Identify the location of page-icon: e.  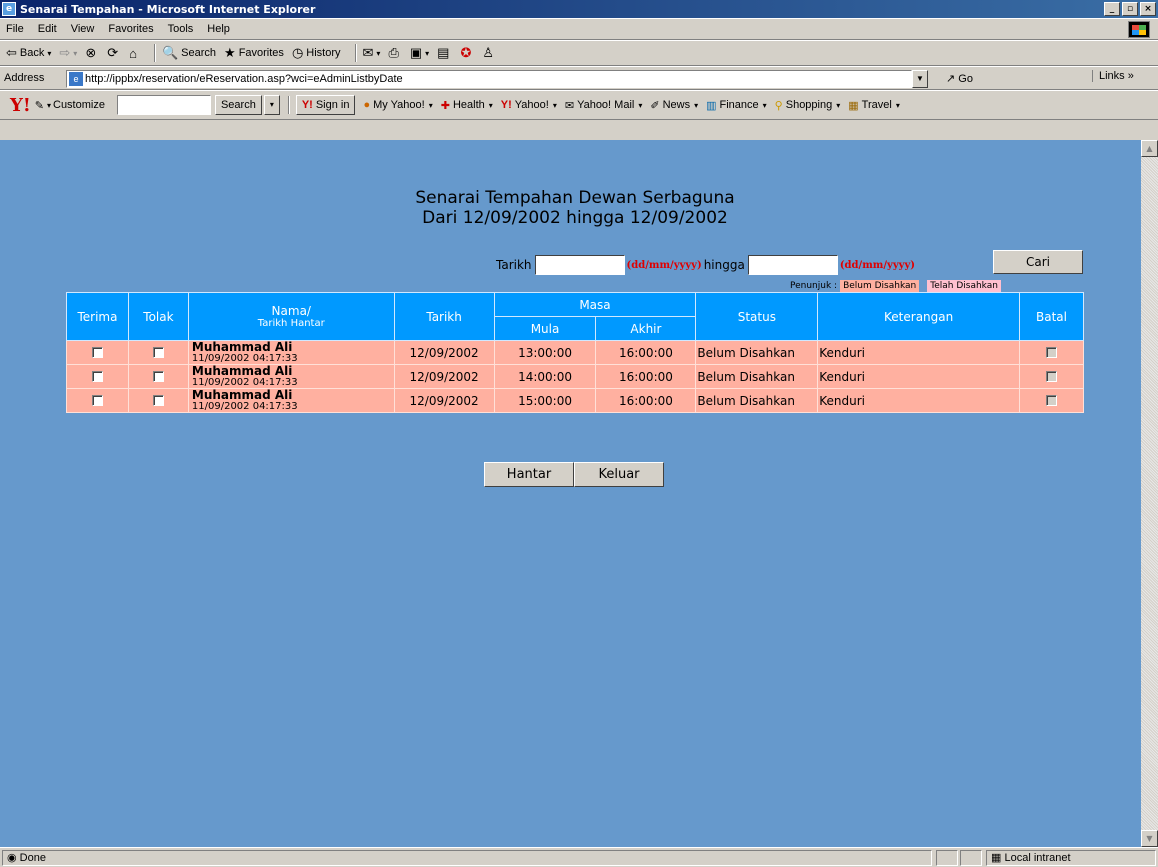
(76, 79).